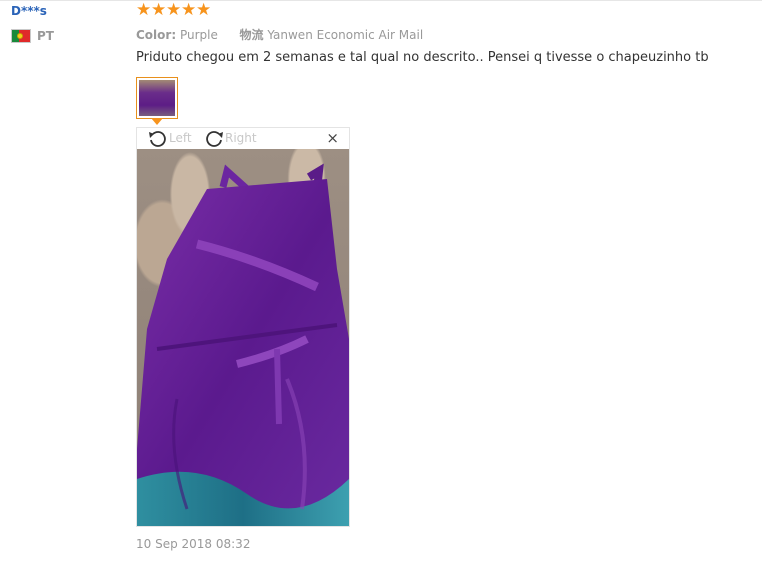 The width and height of the screenshot is (762, 563). Describe the element at coordinates (345, 35) in the screenshot. I see `shipping-value: Yanwen Economic Air Mail` at that location.